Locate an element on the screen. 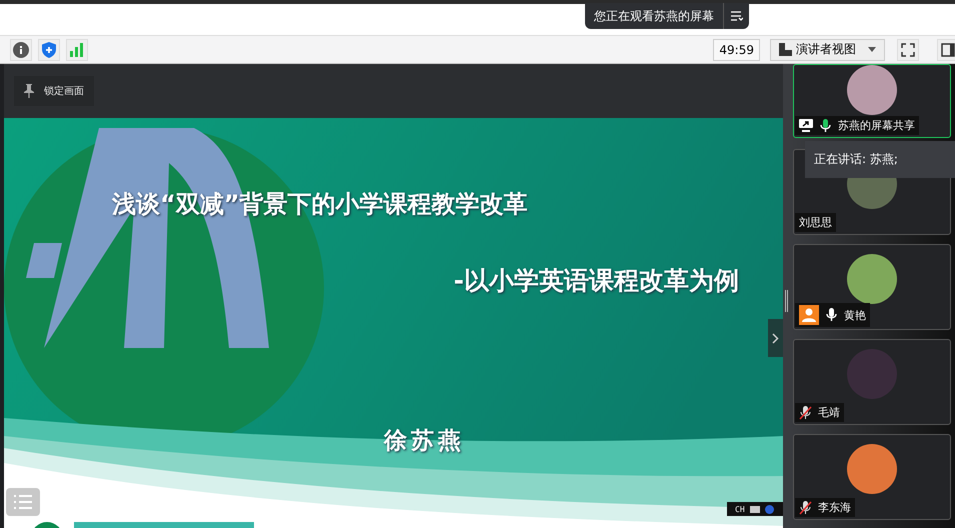 This screenshot has height=528, width=955. slide-subtitle: -以小学英语课程改革为例 is located at coordinates (596, 281).